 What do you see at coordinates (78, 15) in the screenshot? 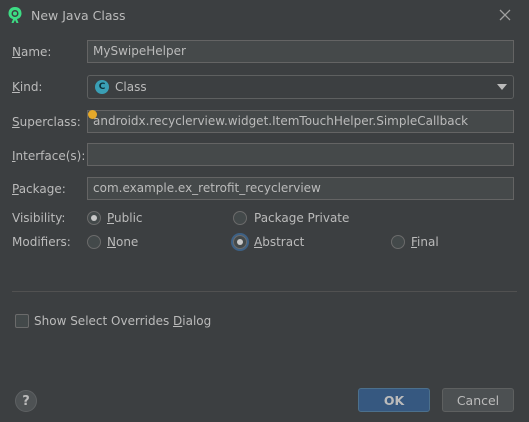
I see `window-title: New Java Class` at bounding box center [78, 15].